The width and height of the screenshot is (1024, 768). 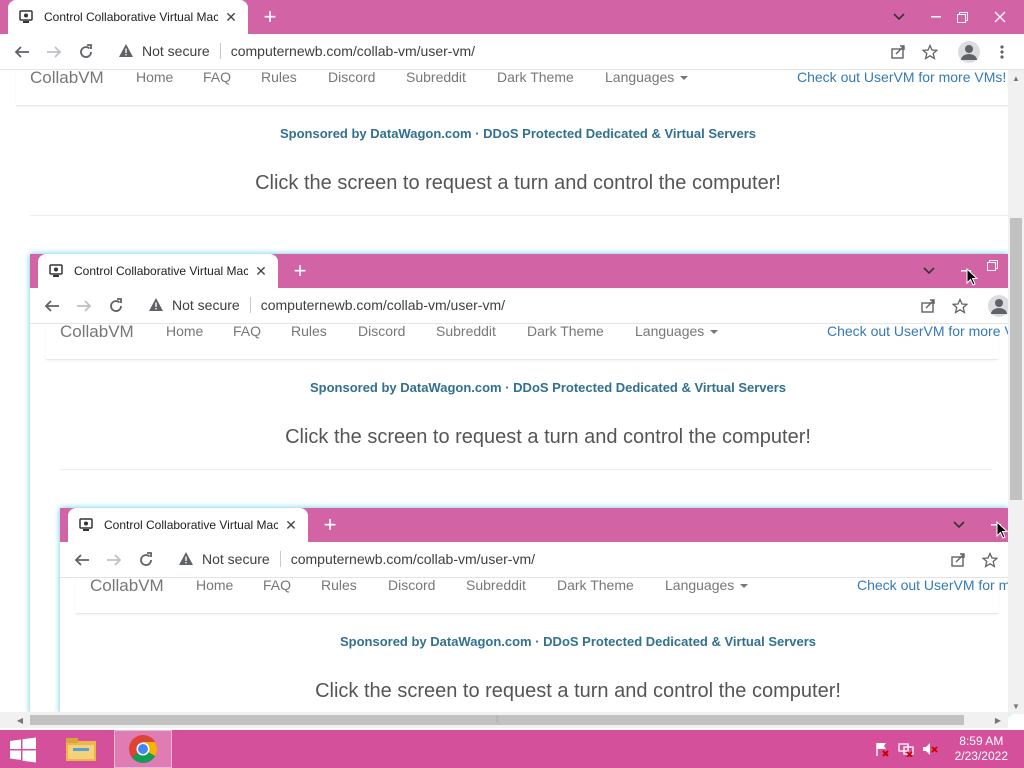 I want to click on url-host: computernewb.com, so click(x=321, y=305).